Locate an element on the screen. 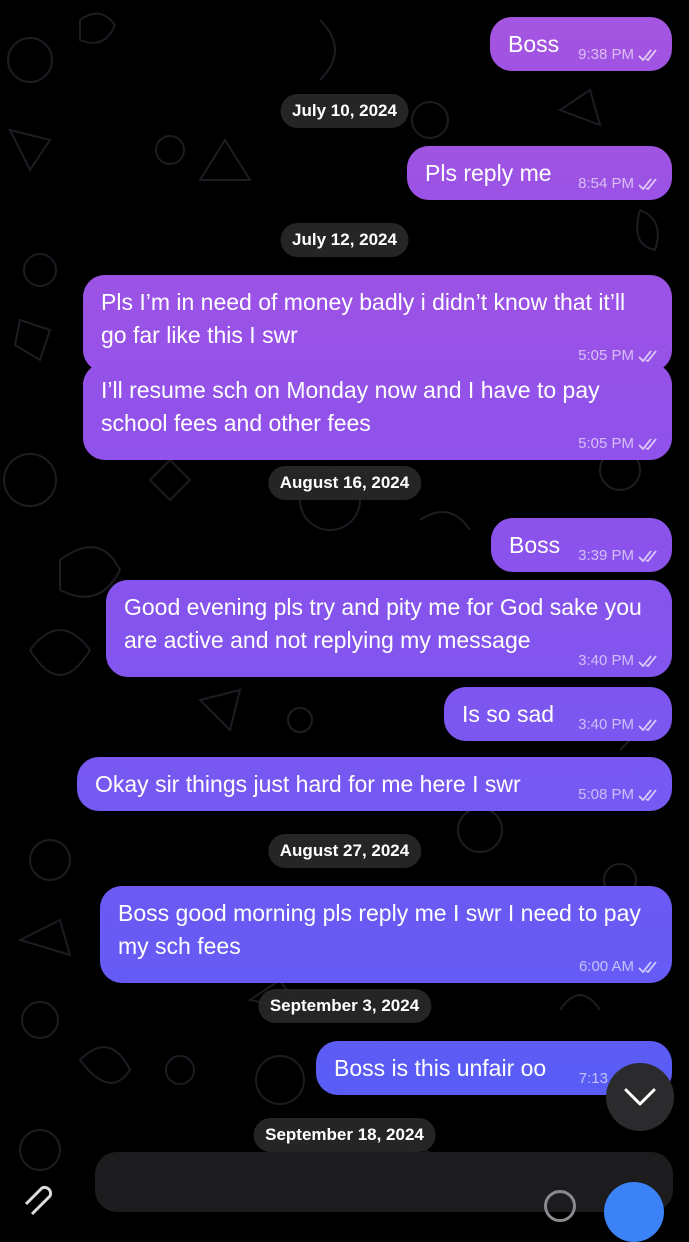  message-time: 9:38 PM is located at coordinates (606, 54).